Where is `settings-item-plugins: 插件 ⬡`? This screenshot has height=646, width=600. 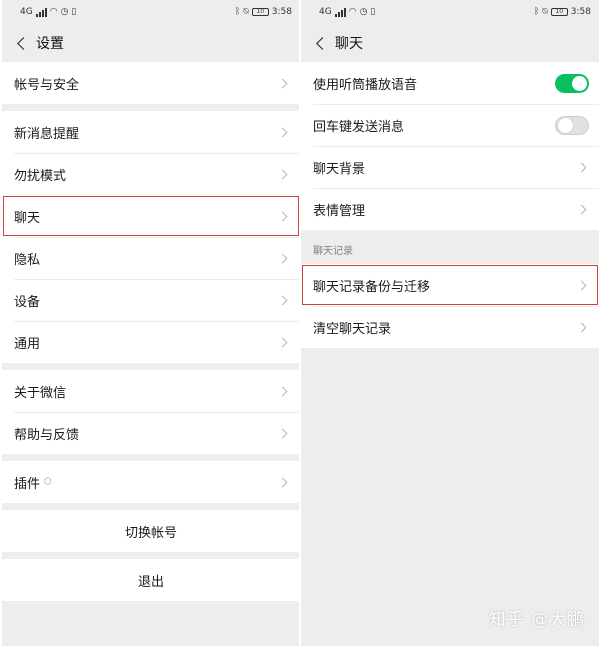
settings-item-plugins: 插件 ⬡ is located at coordinates (151, 482).